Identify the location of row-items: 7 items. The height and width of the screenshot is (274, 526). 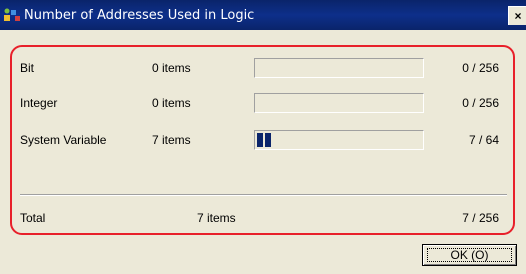
(171, 140).